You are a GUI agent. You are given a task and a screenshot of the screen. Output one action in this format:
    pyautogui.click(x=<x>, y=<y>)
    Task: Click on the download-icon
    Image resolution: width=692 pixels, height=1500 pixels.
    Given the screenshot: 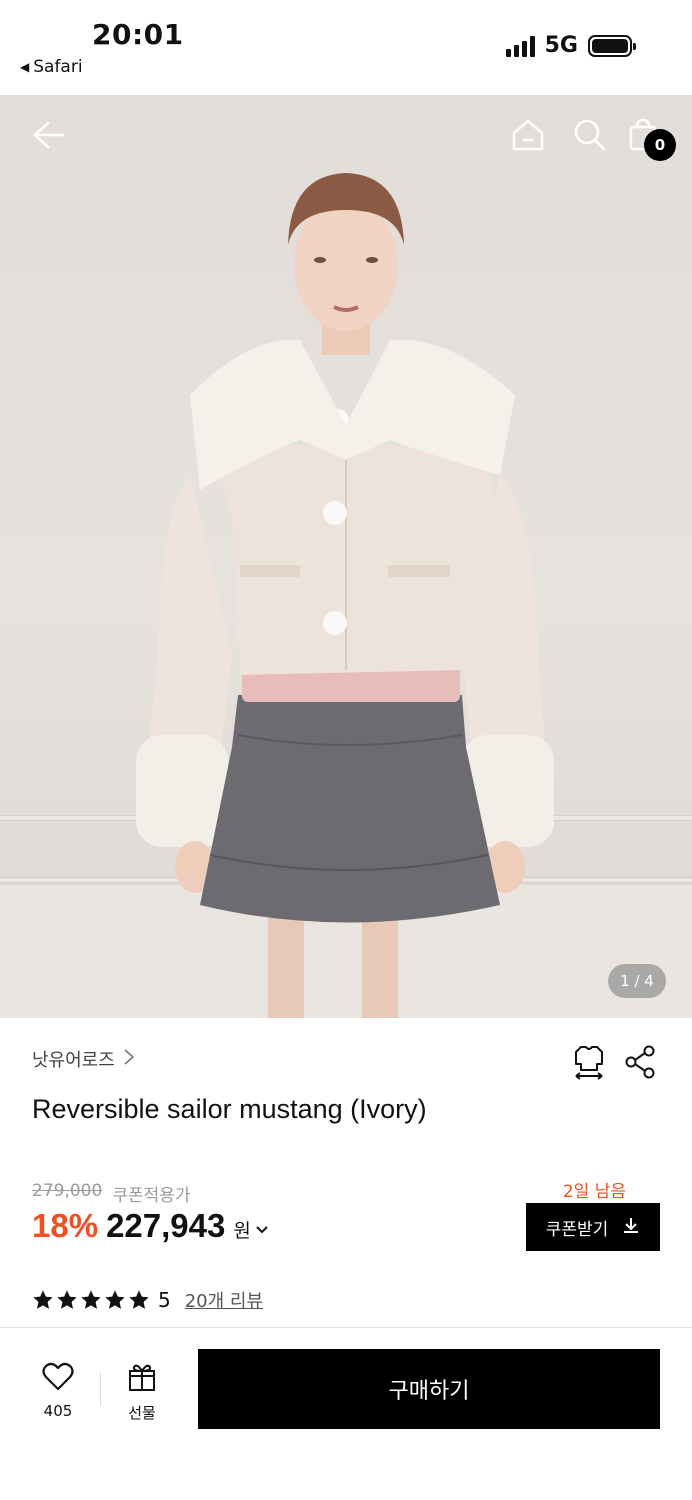 What is the action you would take?
    pyautogui.click(x=631, y=1227)
    